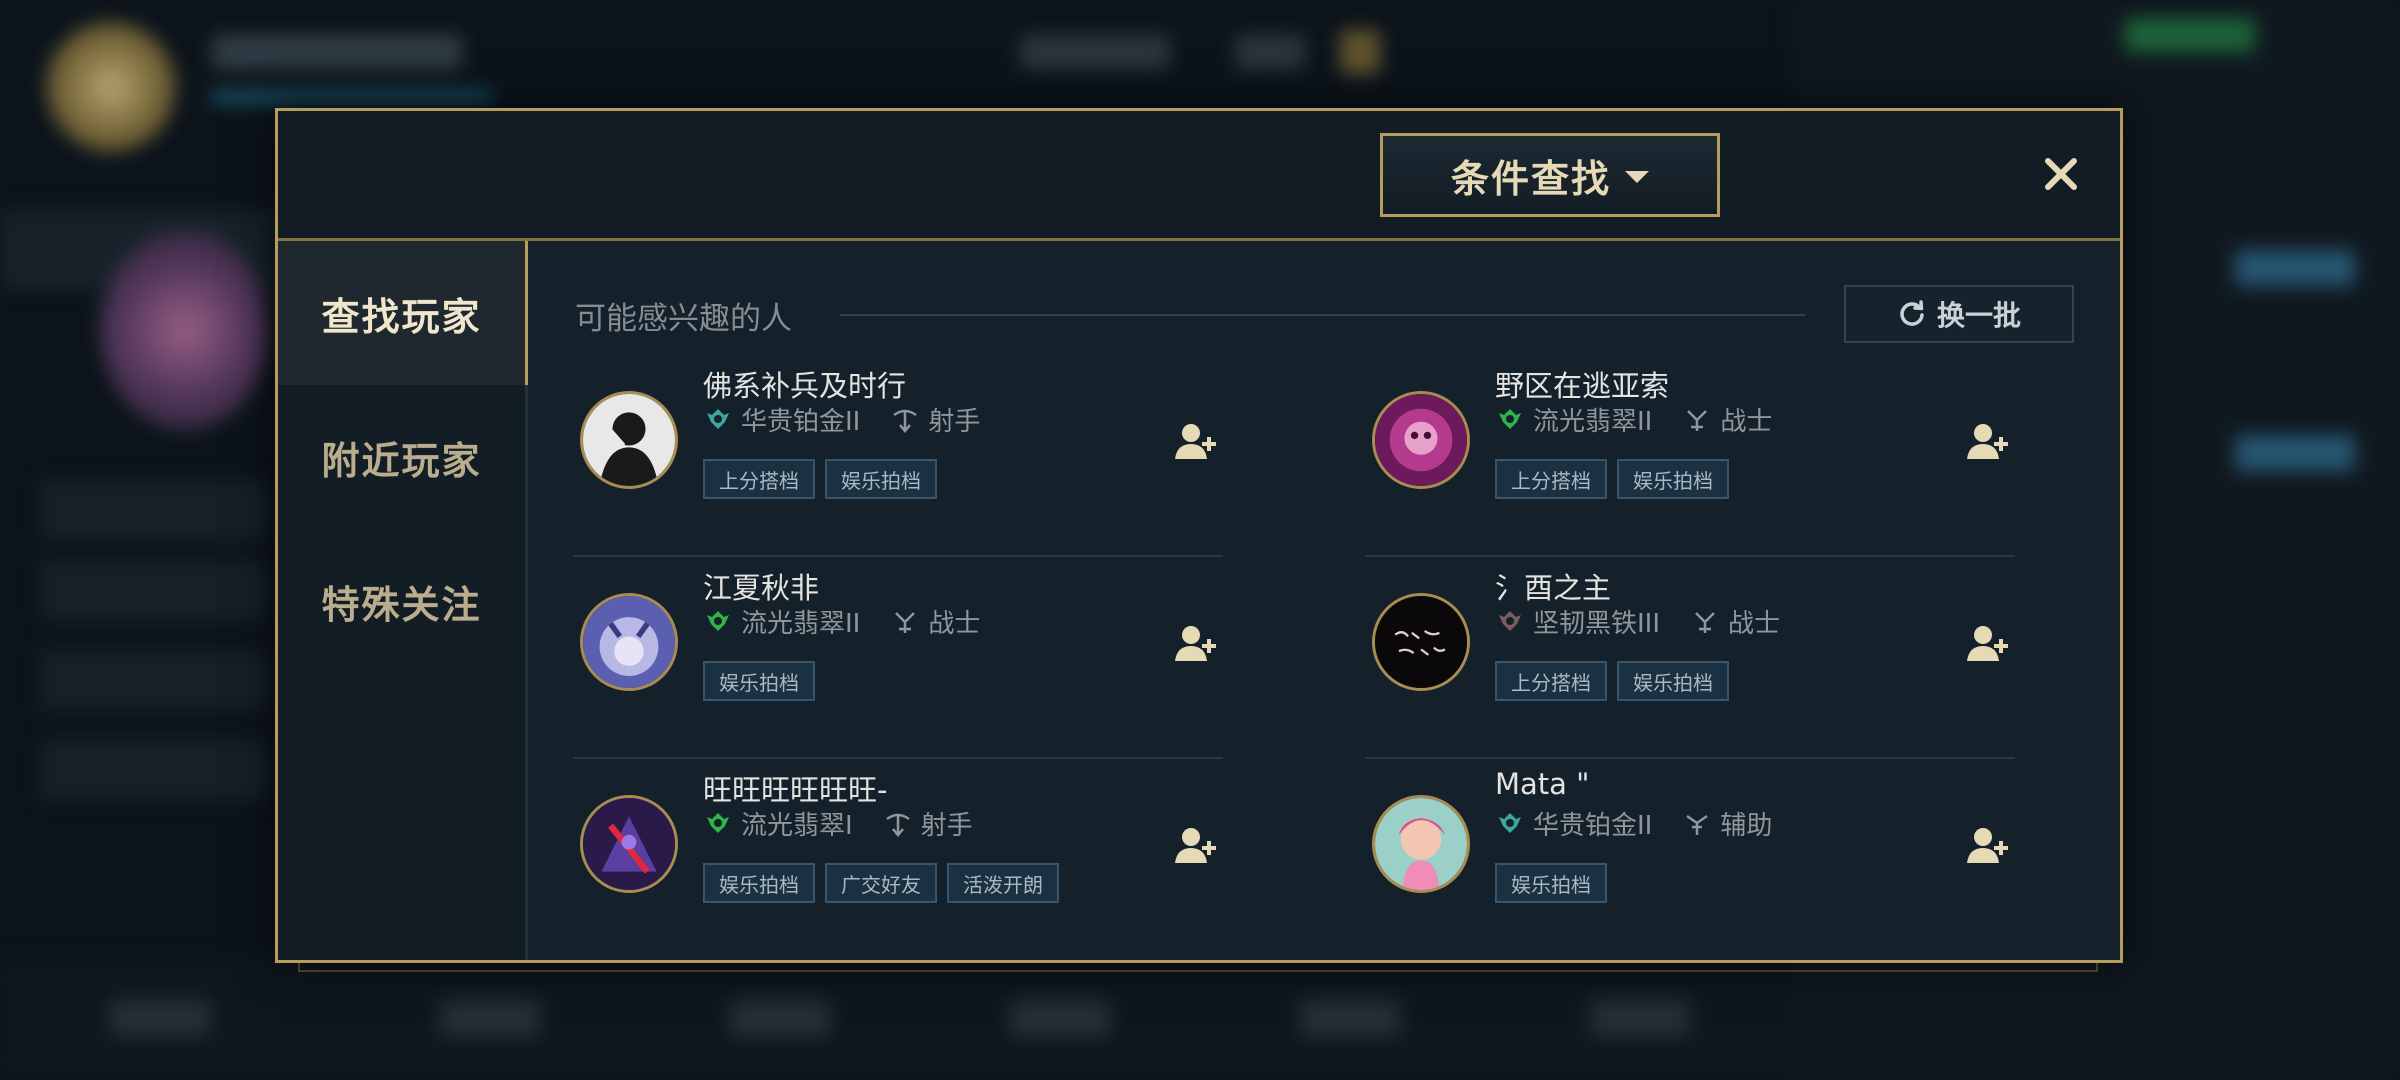  Describe the element at coordinates (1912, 313) in the screenshot. I see `refresh-icon` at that location.